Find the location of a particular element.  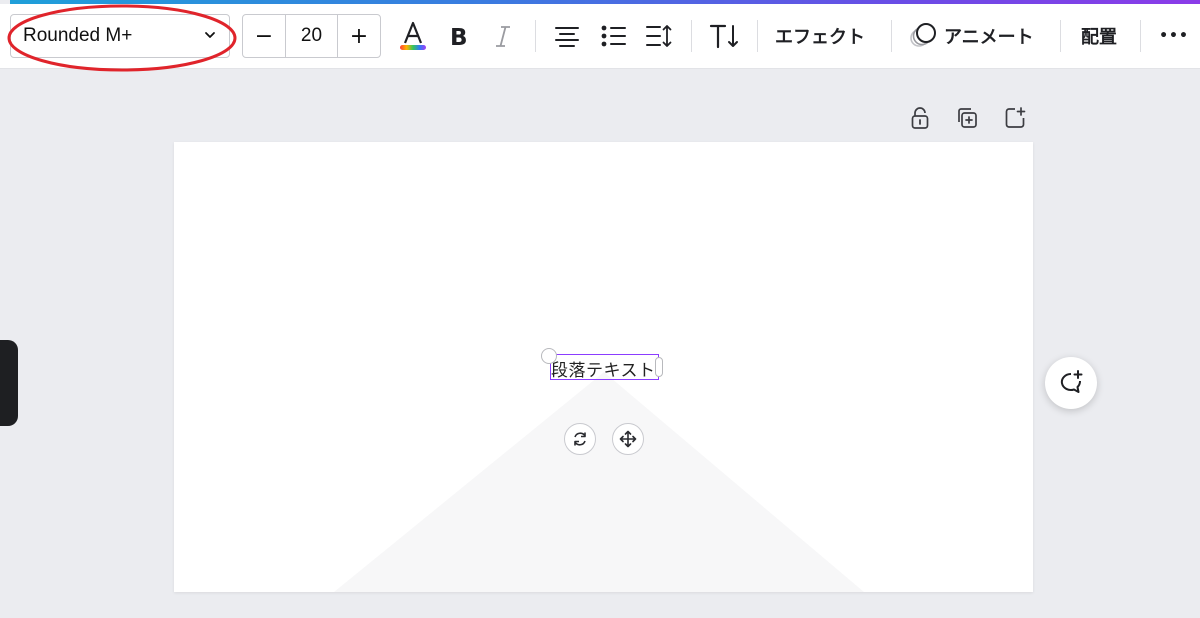

font-family-value: Rounded M+ is located at coordinates (78, 35).